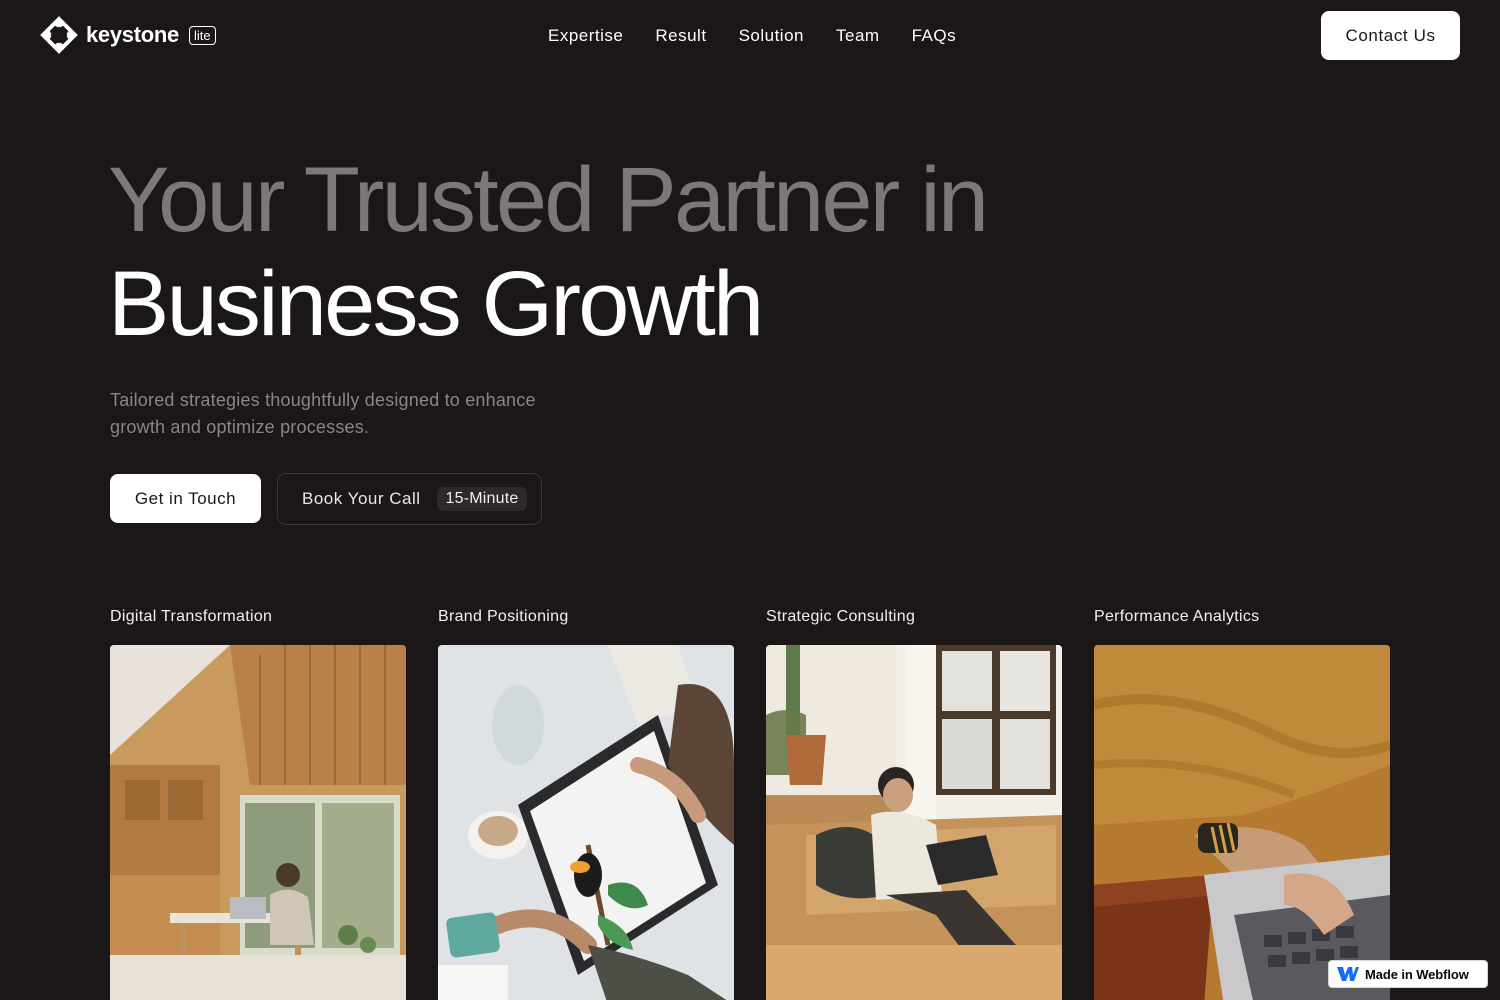  Describe the element at coordinates (503, 616) in the screenshot. I see `card-title: Brand Positioning` at that location.